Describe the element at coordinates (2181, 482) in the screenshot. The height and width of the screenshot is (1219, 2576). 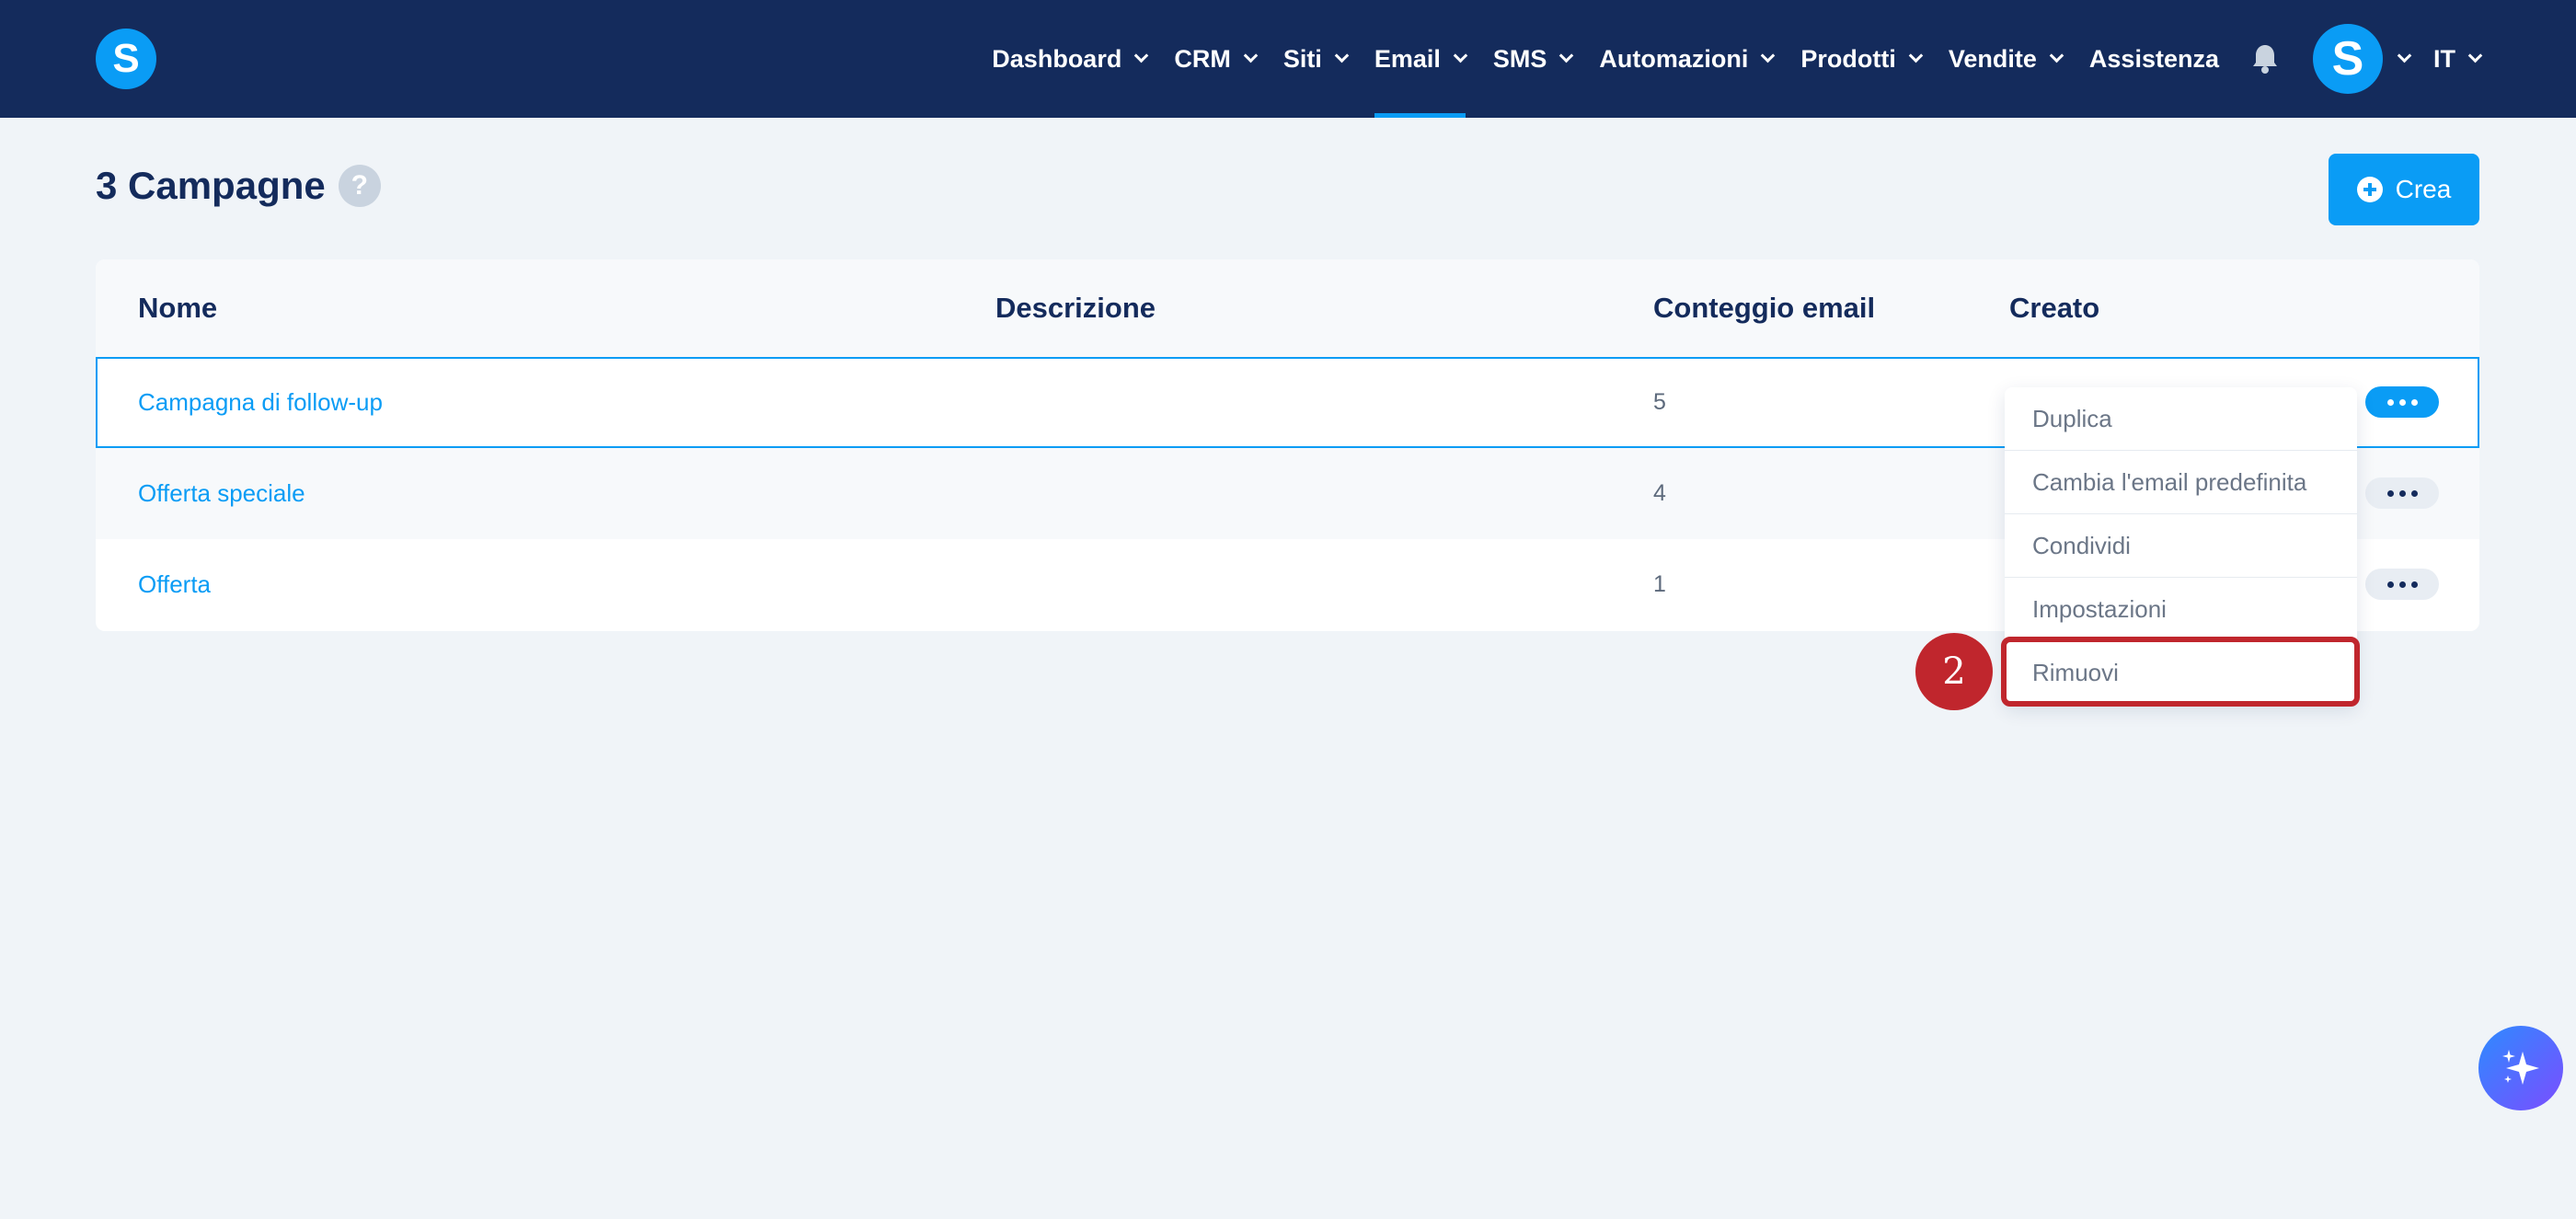
I see `menu-item-cambia-email-predefinita: Cambia l'email predefinita` at that location.